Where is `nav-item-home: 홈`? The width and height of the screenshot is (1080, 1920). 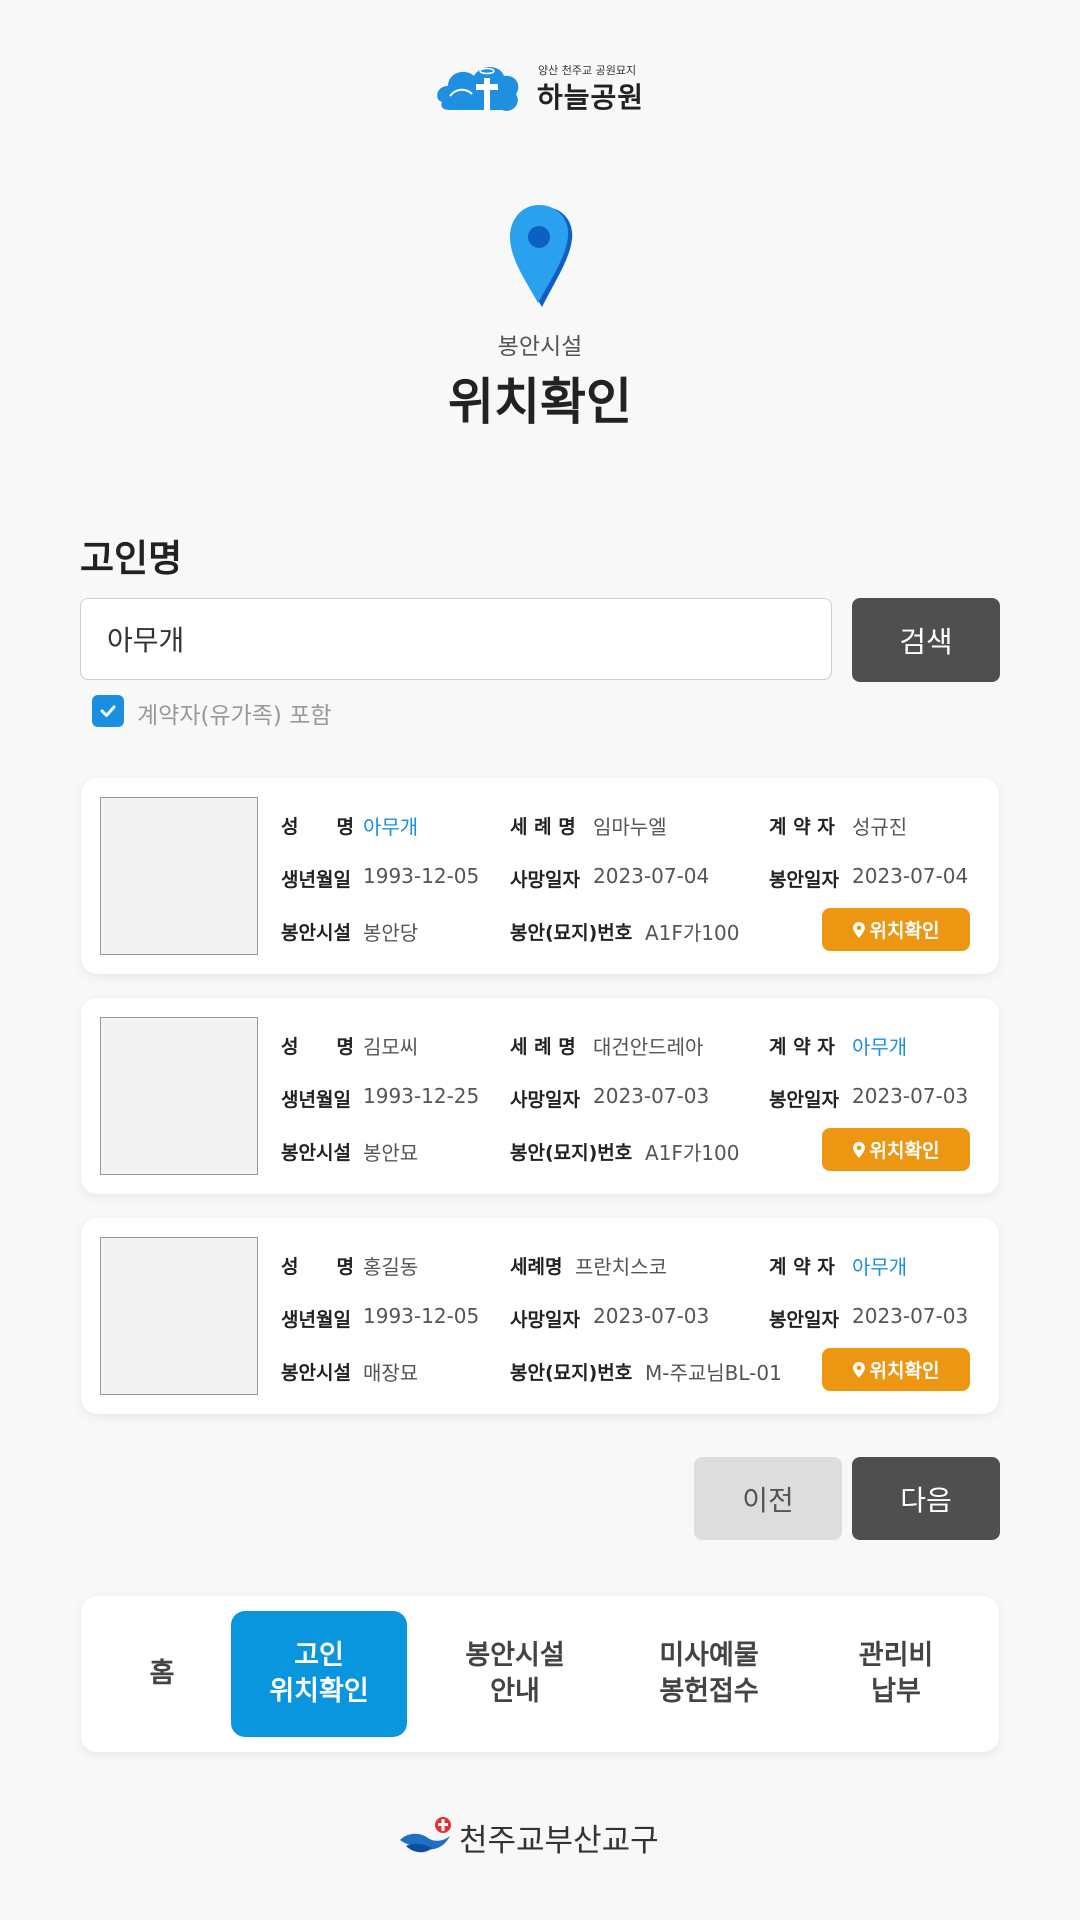
nav-item-home: 홈 is located at coordinates (162, 1674).